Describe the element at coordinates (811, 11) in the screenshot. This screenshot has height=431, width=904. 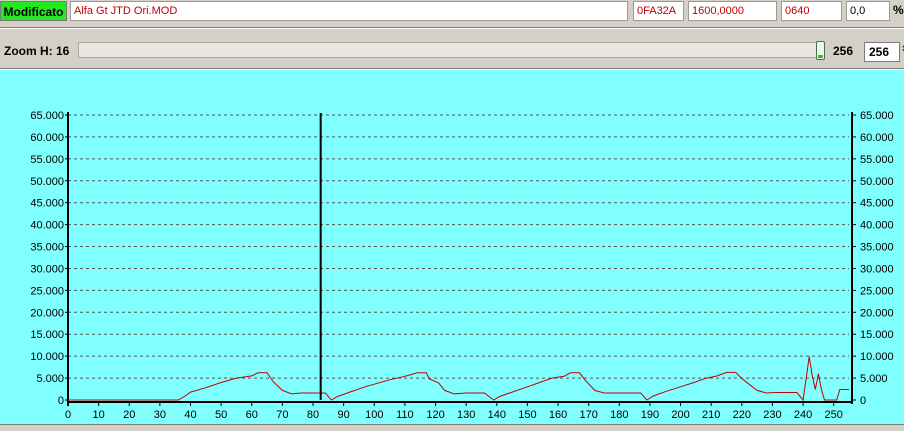
I see `hex-value-field: 0640` at that location.